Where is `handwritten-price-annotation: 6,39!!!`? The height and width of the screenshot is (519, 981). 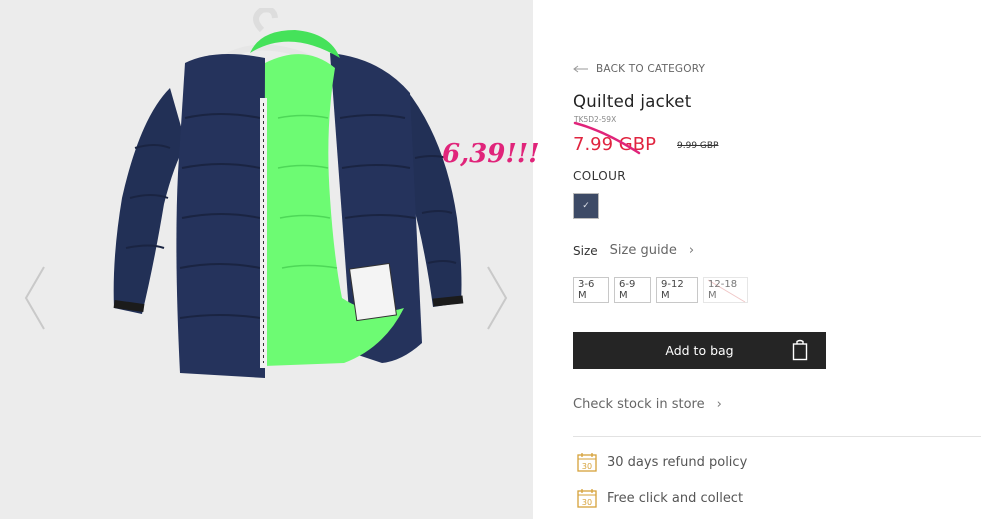
handwritten-price-annotation: 6,39!!! is located at coordinates (491, 154).